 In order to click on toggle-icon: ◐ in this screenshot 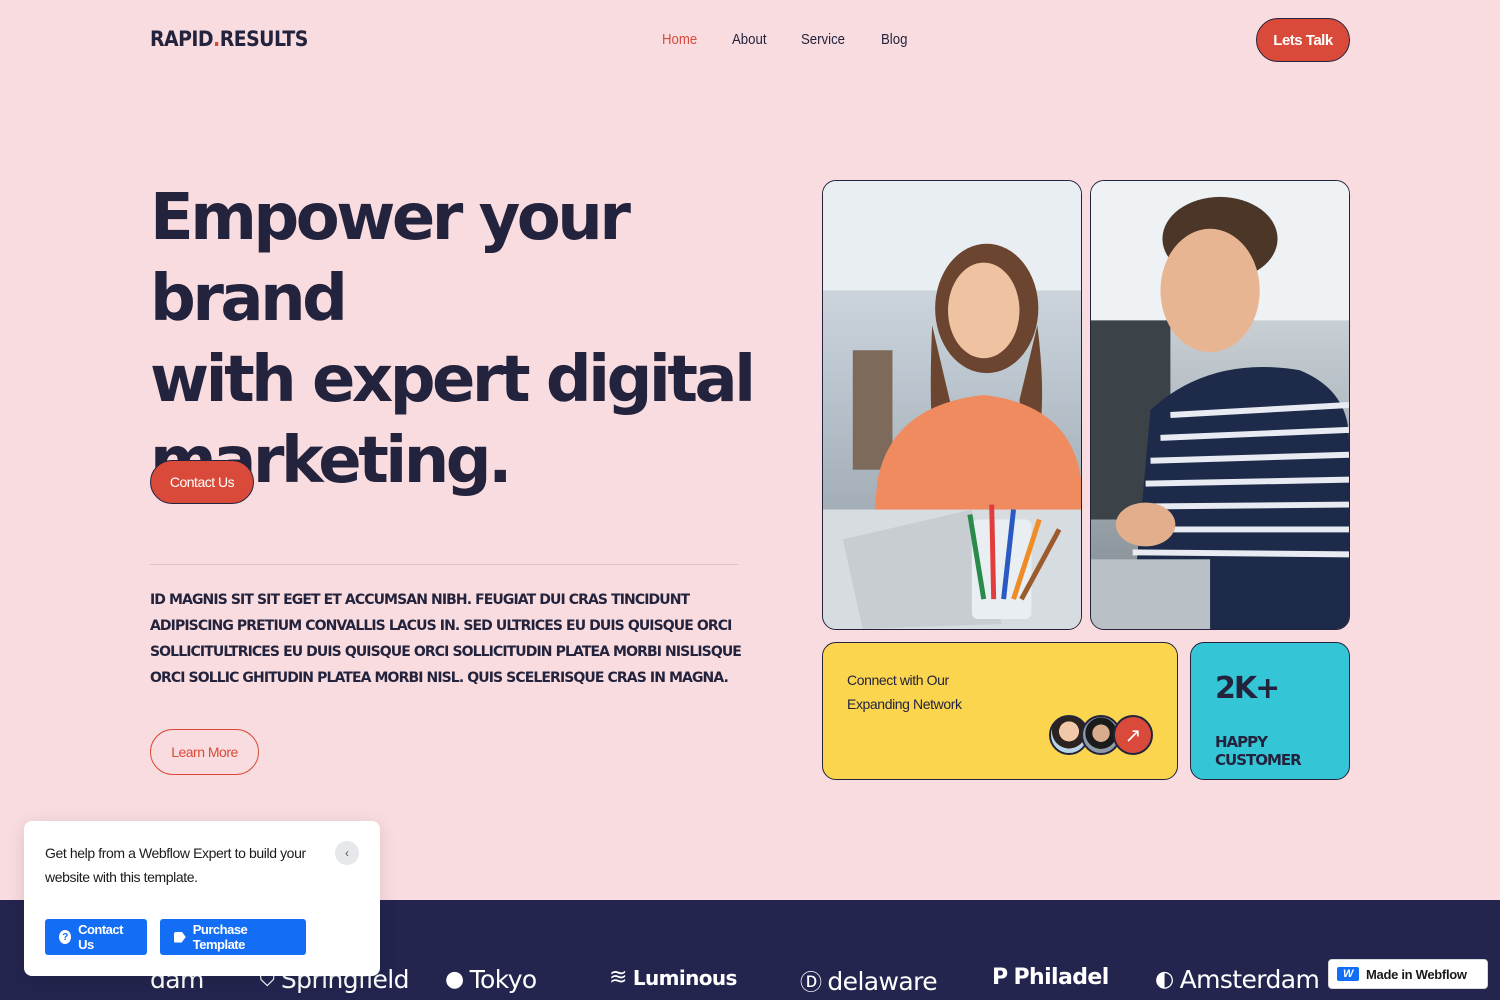, I will do `click(1164, 979)`.